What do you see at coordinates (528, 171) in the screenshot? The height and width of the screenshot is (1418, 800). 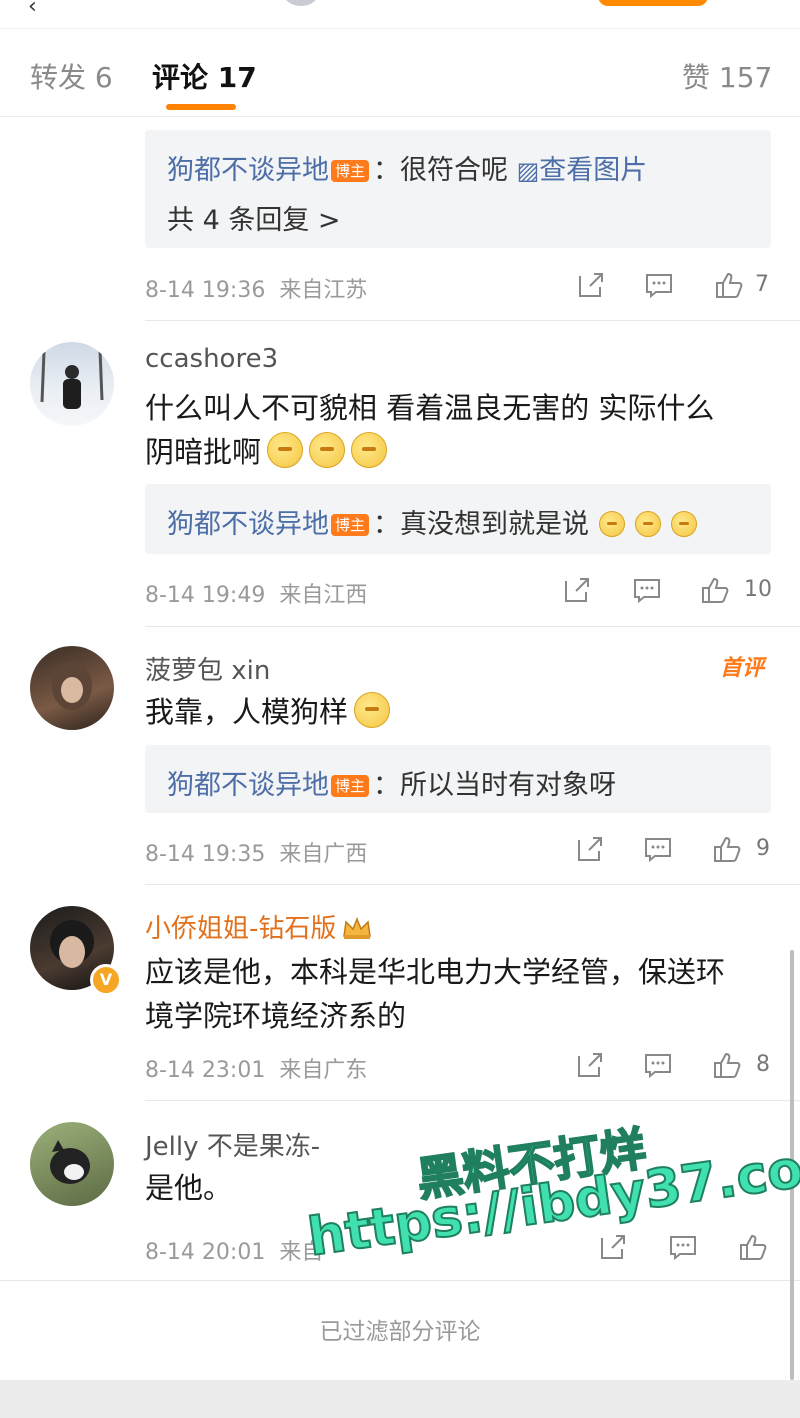 I see `image-icon: ▨` at bounding box center [528, 171].